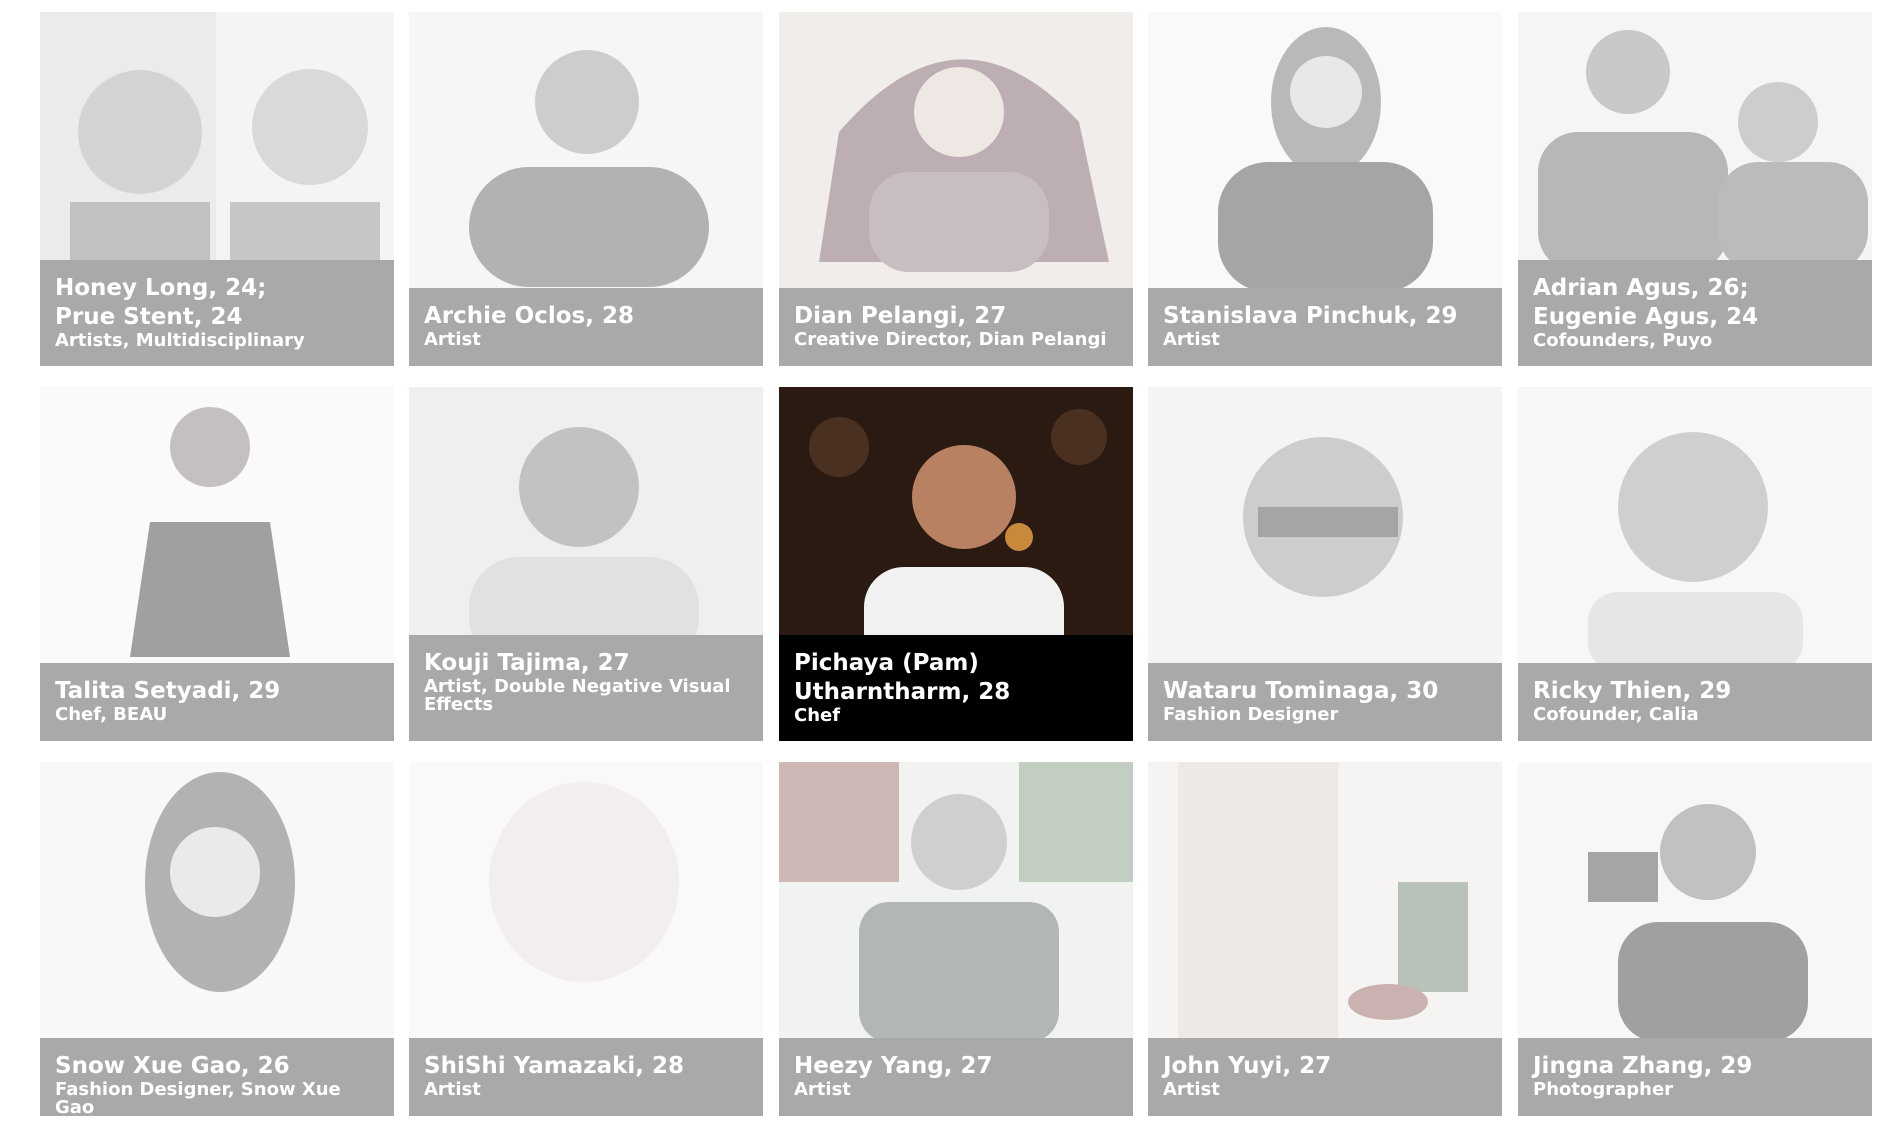 This screenshot has width=1879, height=1127. Describe the element at coordinates (180, 340) in the screenshot. I see `person-role: Artists, Multidisciplinary` at that location.